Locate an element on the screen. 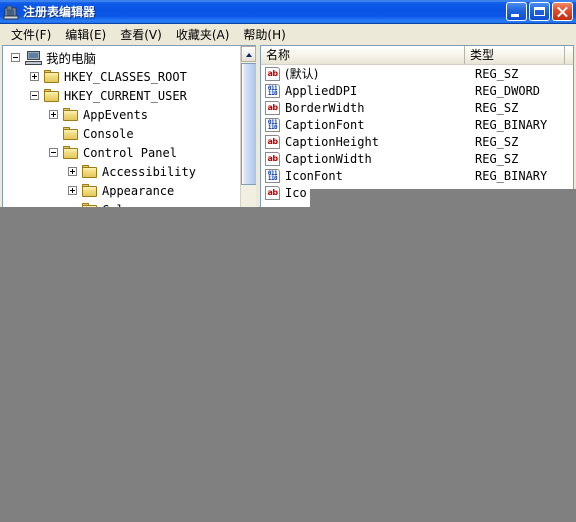  tree-node-control-panel: Control Panel is located at coordinates (121, 152).